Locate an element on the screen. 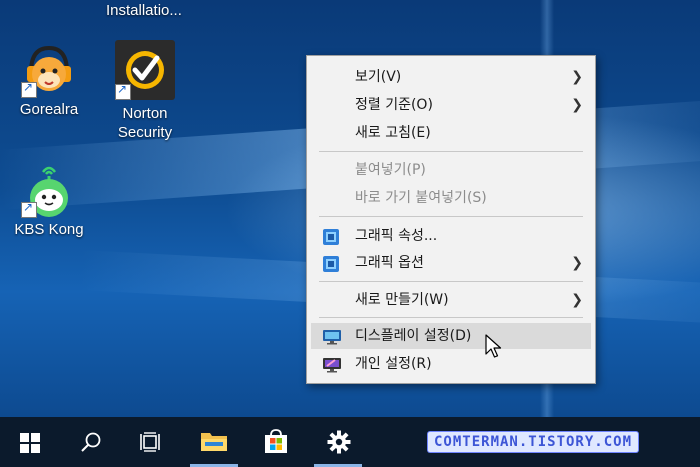 This screenshot has height=467, width=700. start-button is located at coordinates (30, 442).